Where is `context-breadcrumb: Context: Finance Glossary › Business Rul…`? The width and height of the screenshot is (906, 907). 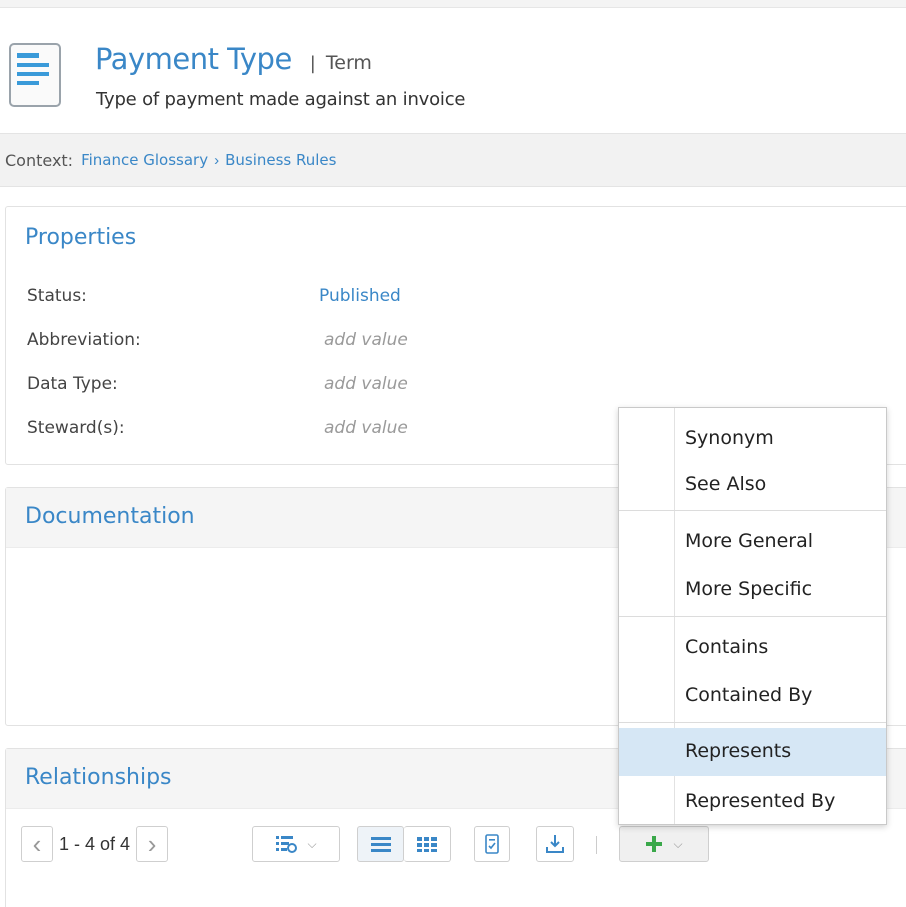
context-breadcrumb: Context: Finance Glossary › Business Rul… is located at coordinates (453, 160).